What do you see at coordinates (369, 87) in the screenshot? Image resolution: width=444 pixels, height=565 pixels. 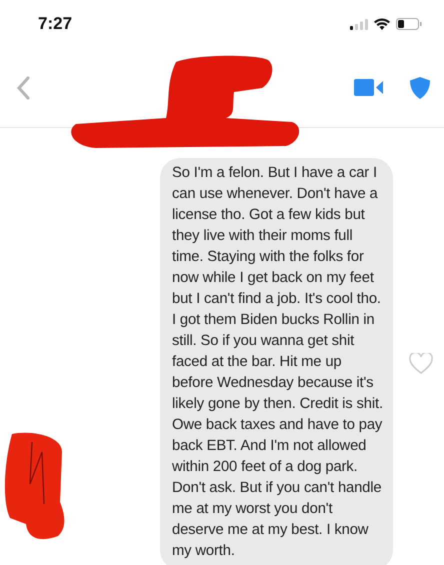 I see `video-call-icon` at bounding box center [369, 87].